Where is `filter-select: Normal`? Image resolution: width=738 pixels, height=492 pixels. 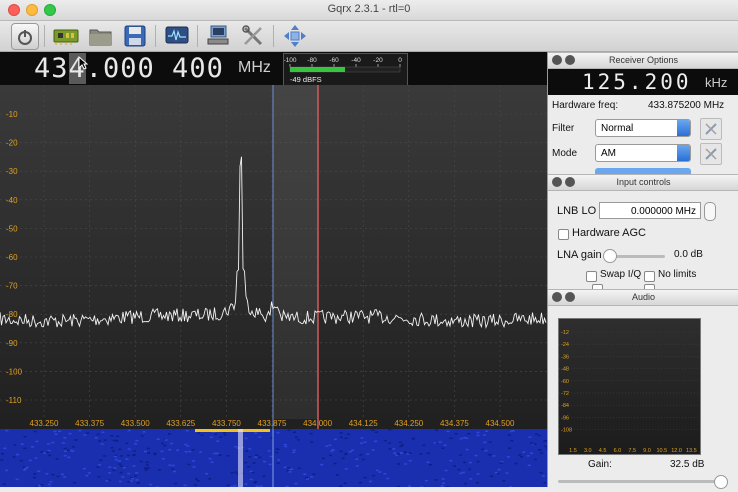 filter-select: Normal is located at coordinates (643, 128).